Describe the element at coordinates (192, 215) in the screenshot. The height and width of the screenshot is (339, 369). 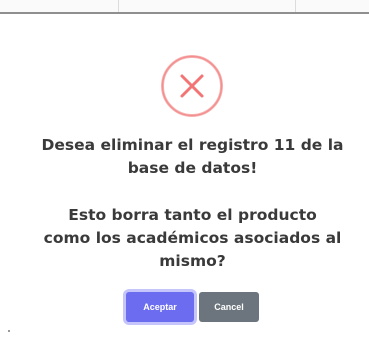
I see `dialog-message-line-1: Esto borra tanto el producto` at that location.